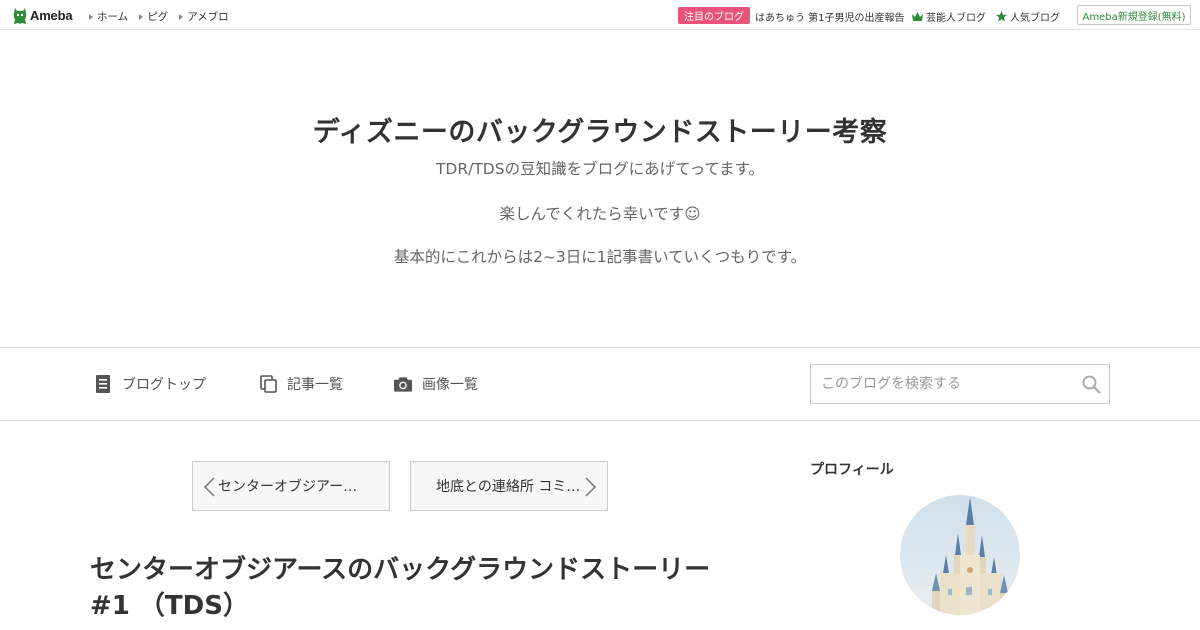 This screenshot has height=630, width=1200. Describe the element at coordinates (830, 16) in the screenshot. I see `featured-blog-link: はあちゅう 第1子男児の出産報告` at that location.